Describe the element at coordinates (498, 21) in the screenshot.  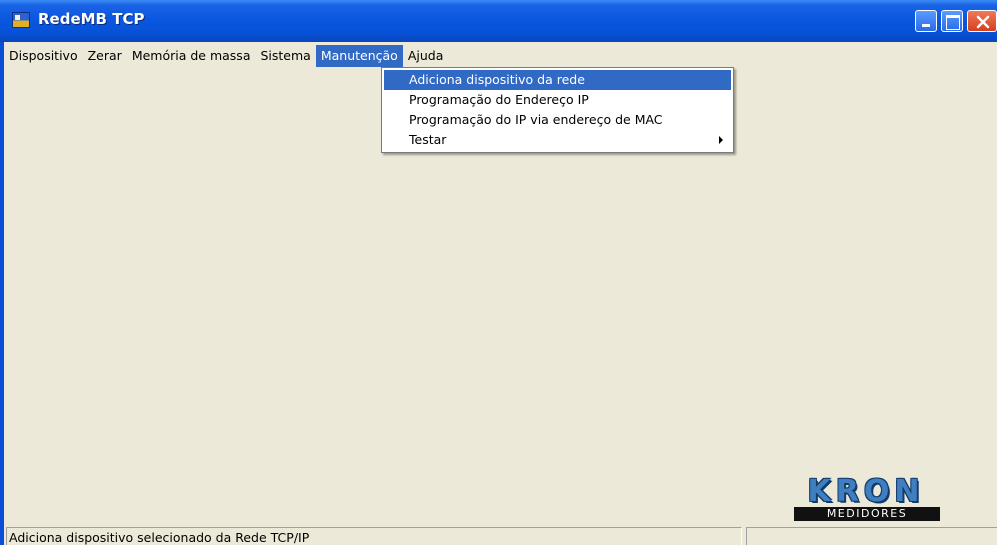
I see `title-bar: RedeMB TCP` at that location.